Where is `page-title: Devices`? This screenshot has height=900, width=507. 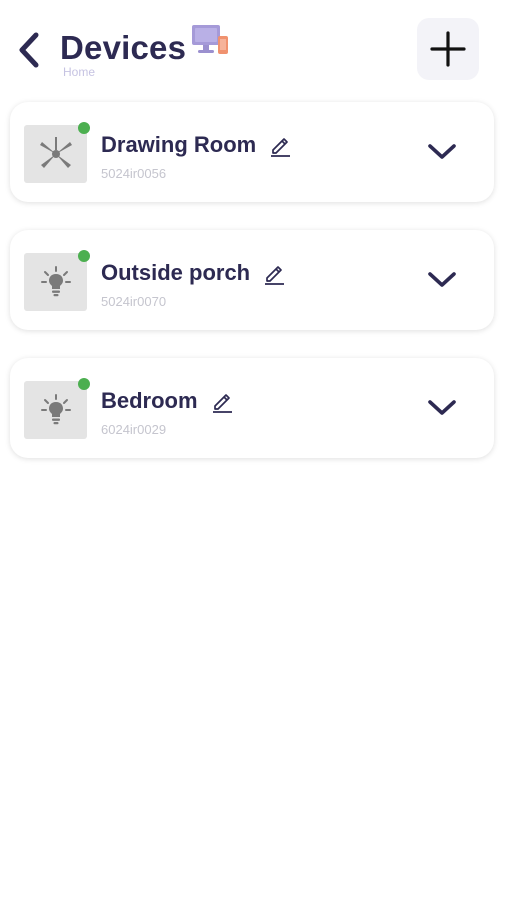
page-title: Devices is located at coordinates (123, 47).